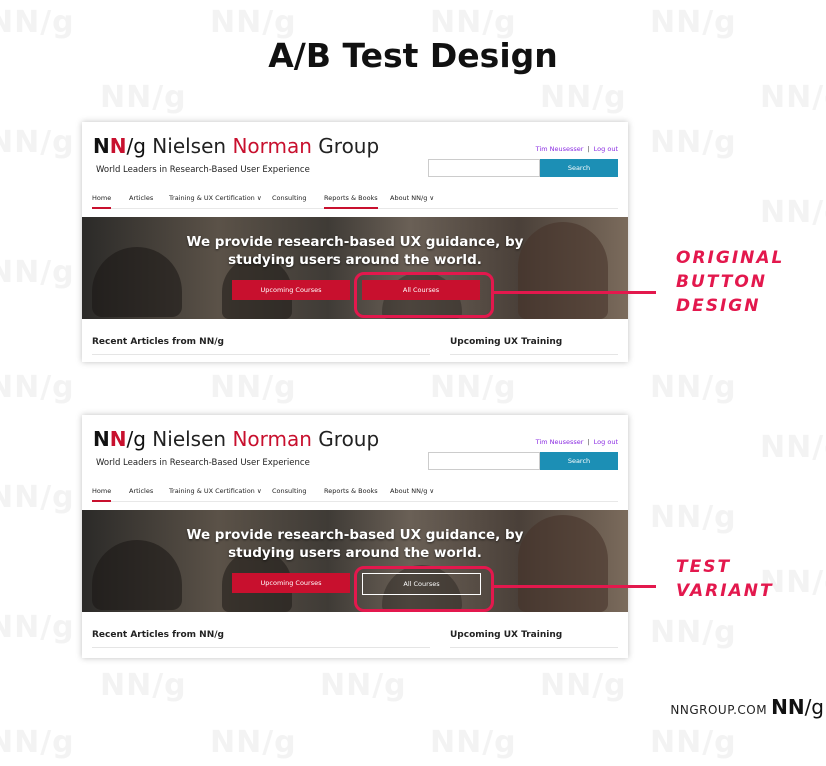  What do you see at coordinates (424, 589) in the screenshot?
I see `variant-button-highlight` at bounding box center [424, 589].